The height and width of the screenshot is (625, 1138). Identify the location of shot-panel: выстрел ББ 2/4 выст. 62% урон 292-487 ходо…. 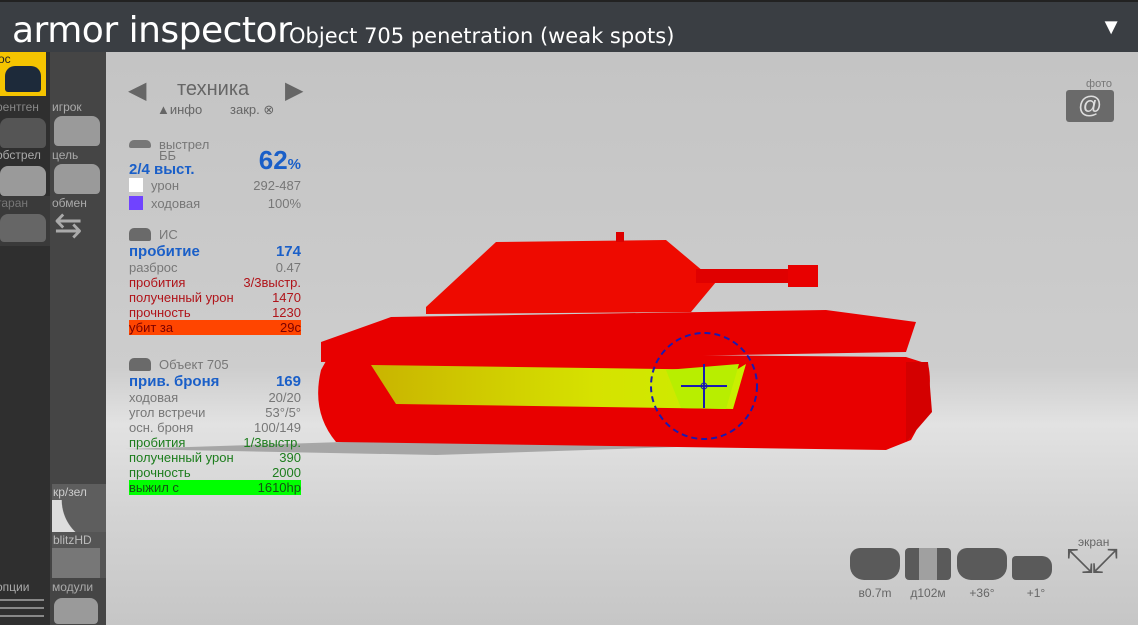
(215, 174).